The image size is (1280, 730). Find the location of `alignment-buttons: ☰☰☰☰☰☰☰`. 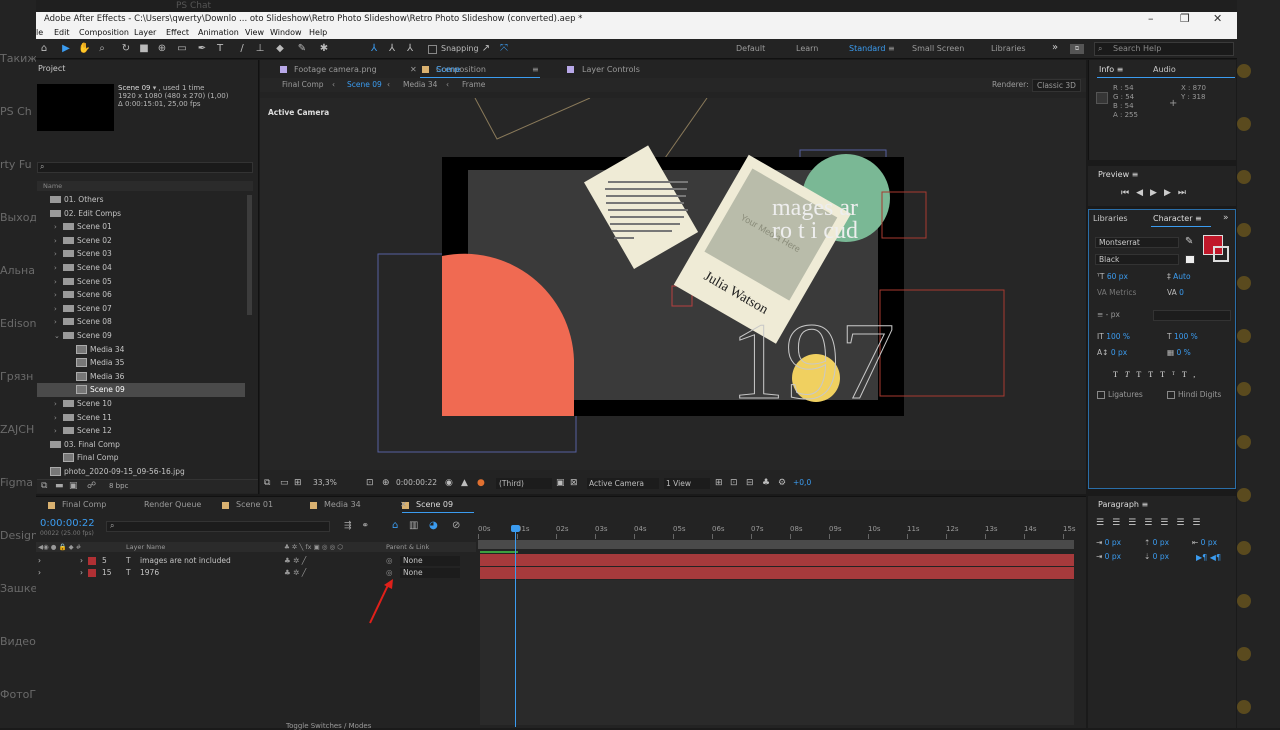

alignment-buttons: ☰☰☰☰☰☰☰ is located at coordinates (1152, 523).